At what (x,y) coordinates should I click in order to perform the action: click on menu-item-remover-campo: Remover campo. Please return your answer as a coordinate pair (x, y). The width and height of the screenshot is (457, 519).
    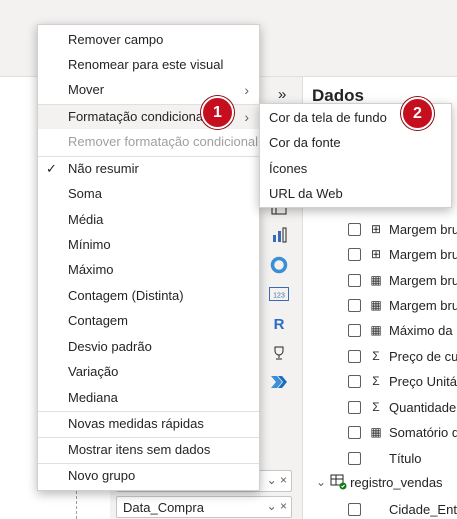
    Looking at the image, I should click on (148, 40).